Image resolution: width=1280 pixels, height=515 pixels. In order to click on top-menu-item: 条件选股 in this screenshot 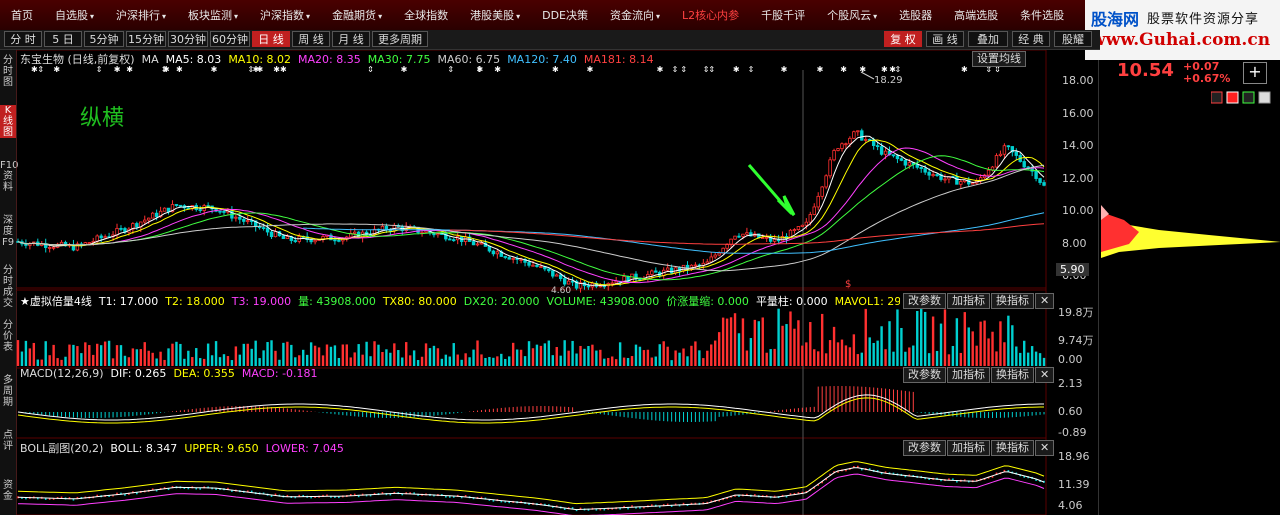, I will do `click(1042, 15)`.